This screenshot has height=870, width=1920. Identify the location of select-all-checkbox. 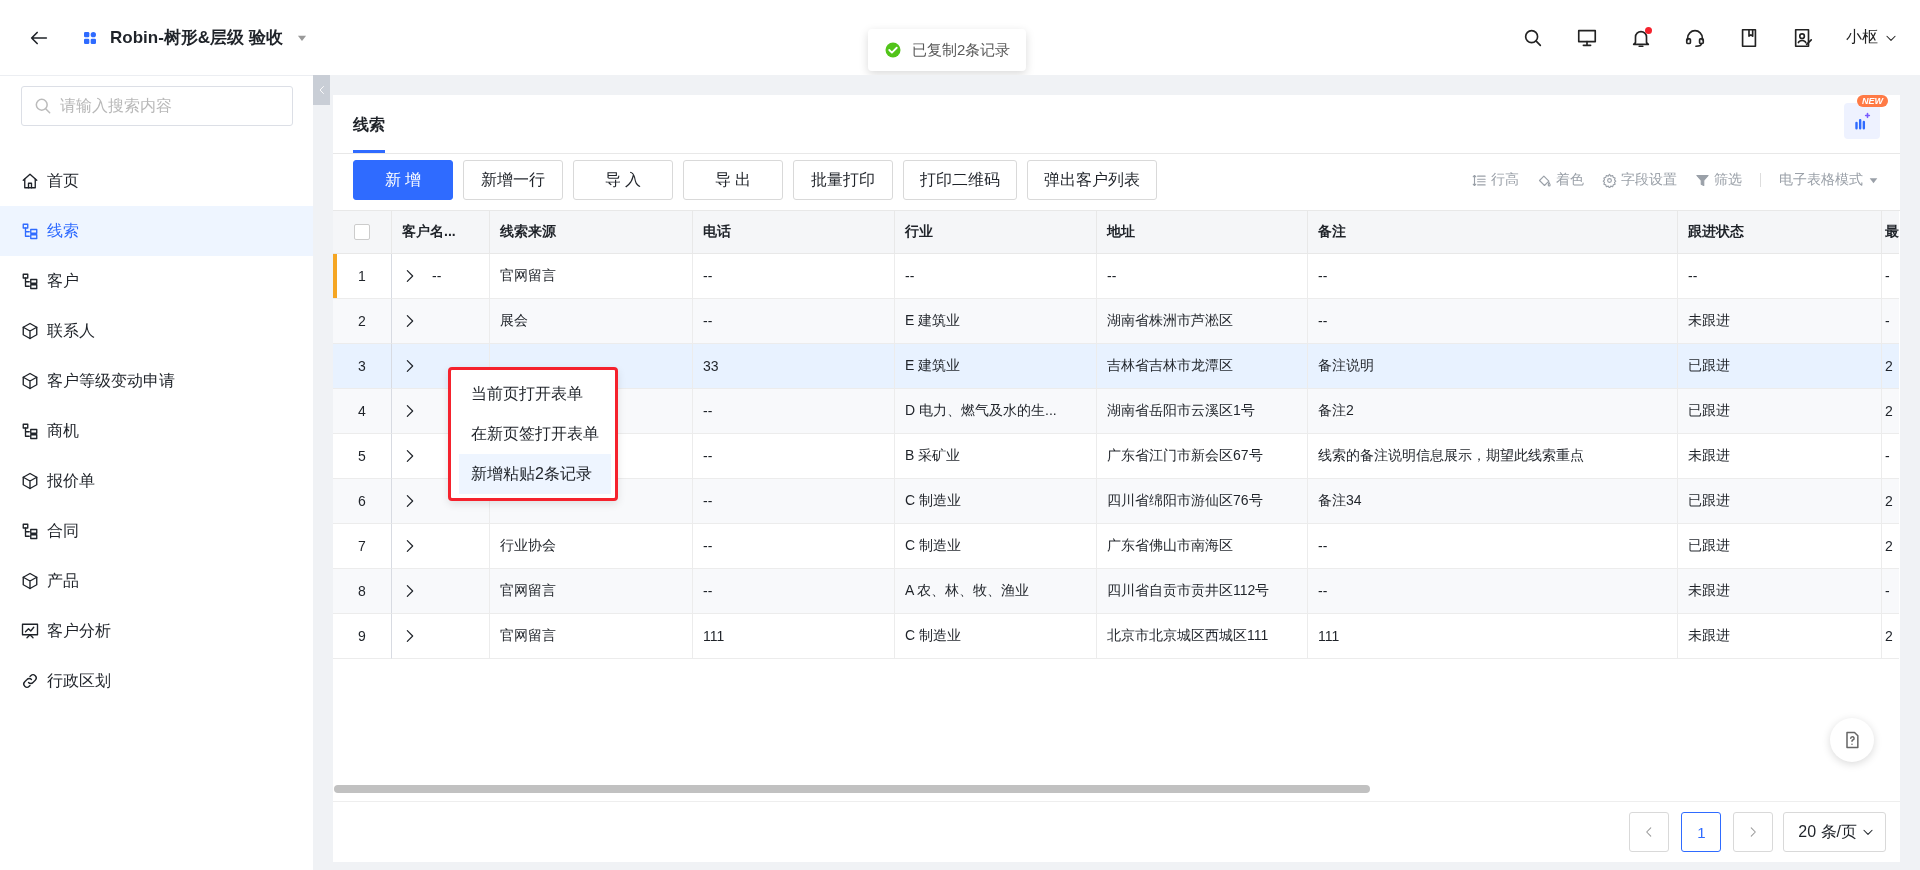
(362, 232).